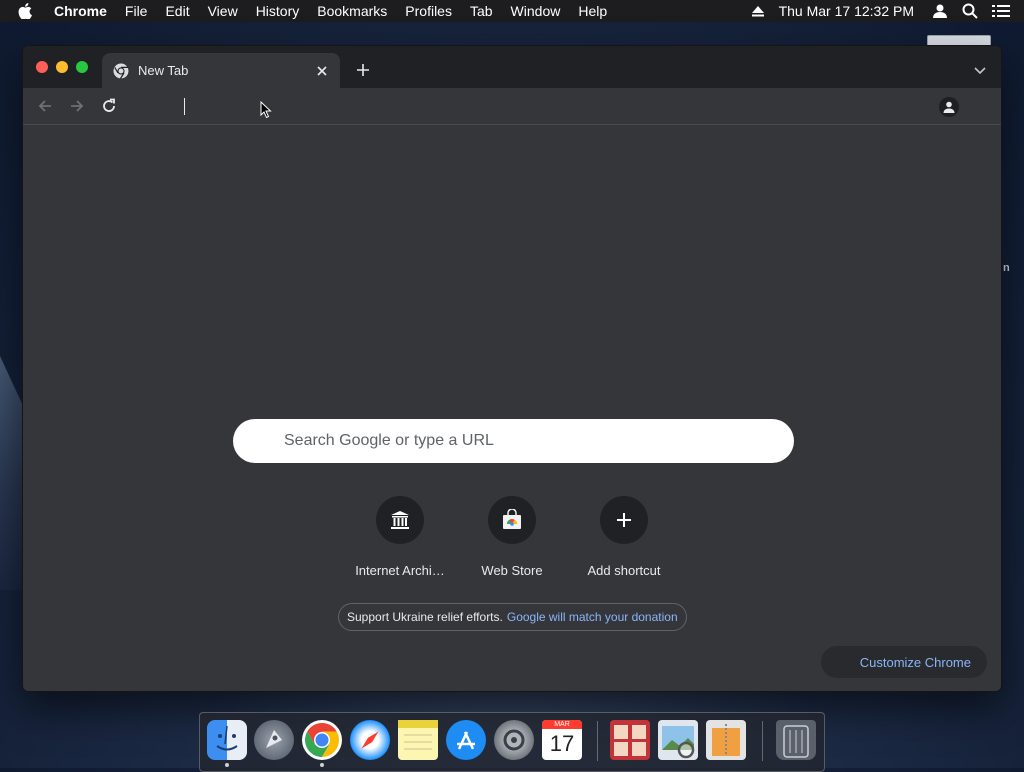 The image size is (1024, 772). Describe the element at coordinates (915, 662) in the screenshot. I see `customize-chrome-label: Customize Chrome` at that location.